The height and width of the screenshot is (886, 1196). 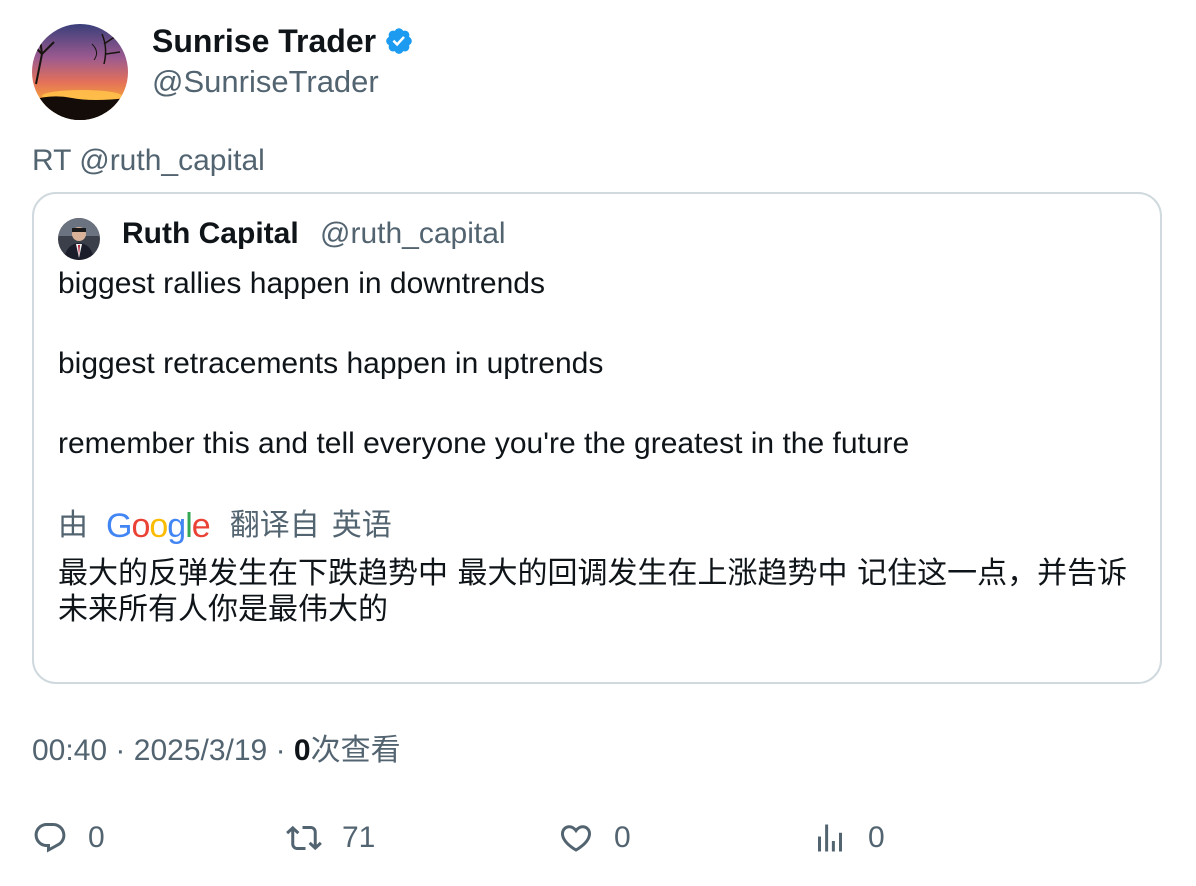 I want to click on translation-from-label: 翻译自, so click(x=274, y=525).